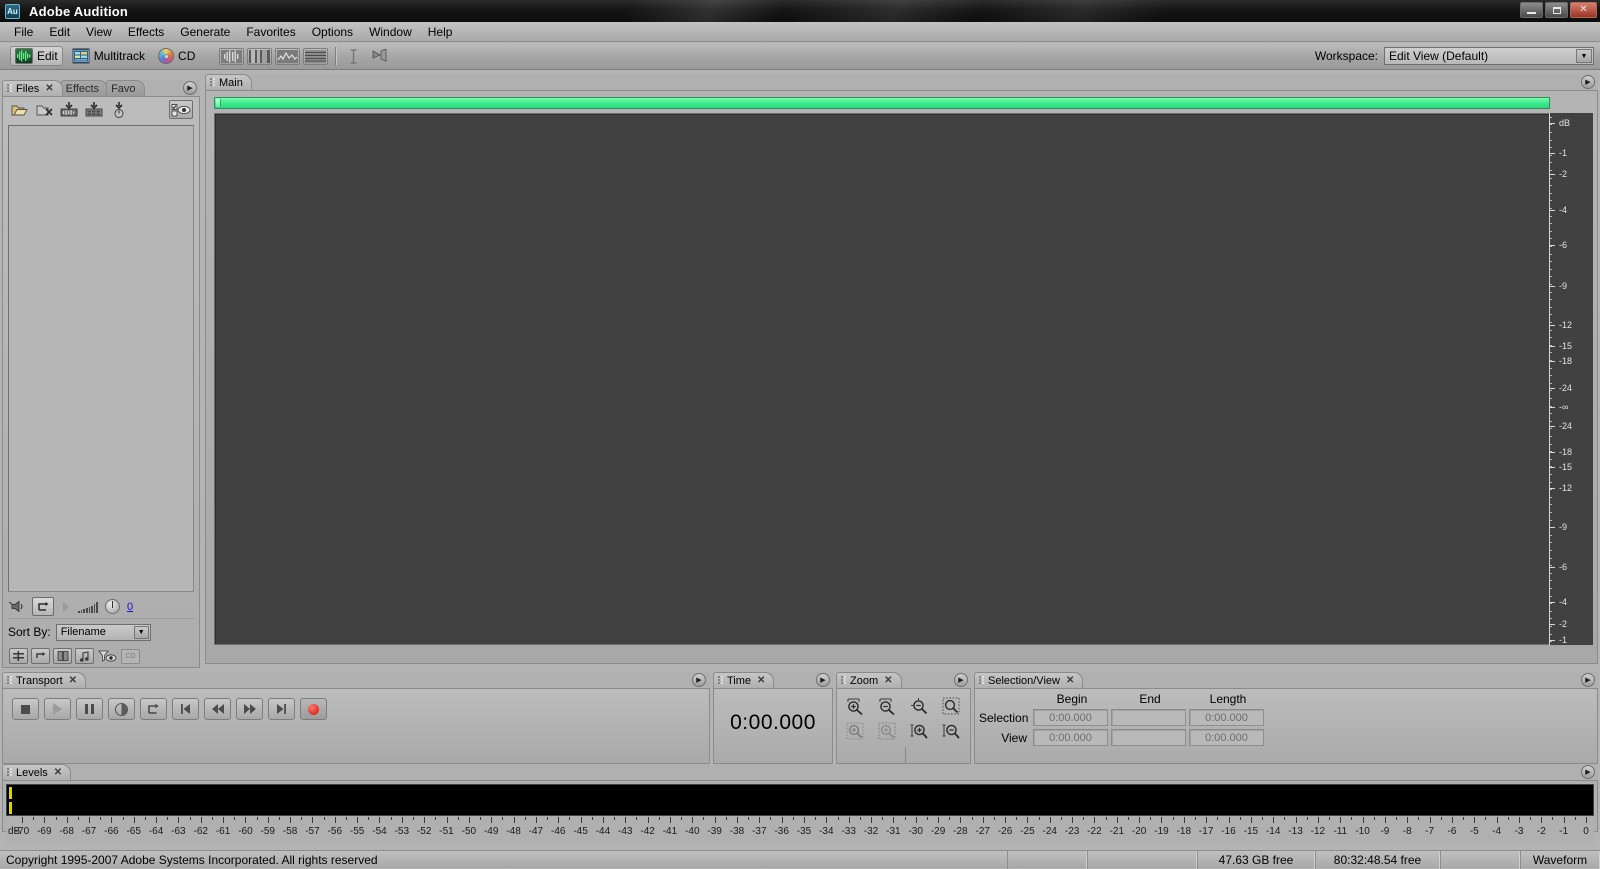 This screenshot has height=869, width=1600. Describe the element at coordinates (84, 656) in the screenshot. I see `advanced-options-icon` at that location.